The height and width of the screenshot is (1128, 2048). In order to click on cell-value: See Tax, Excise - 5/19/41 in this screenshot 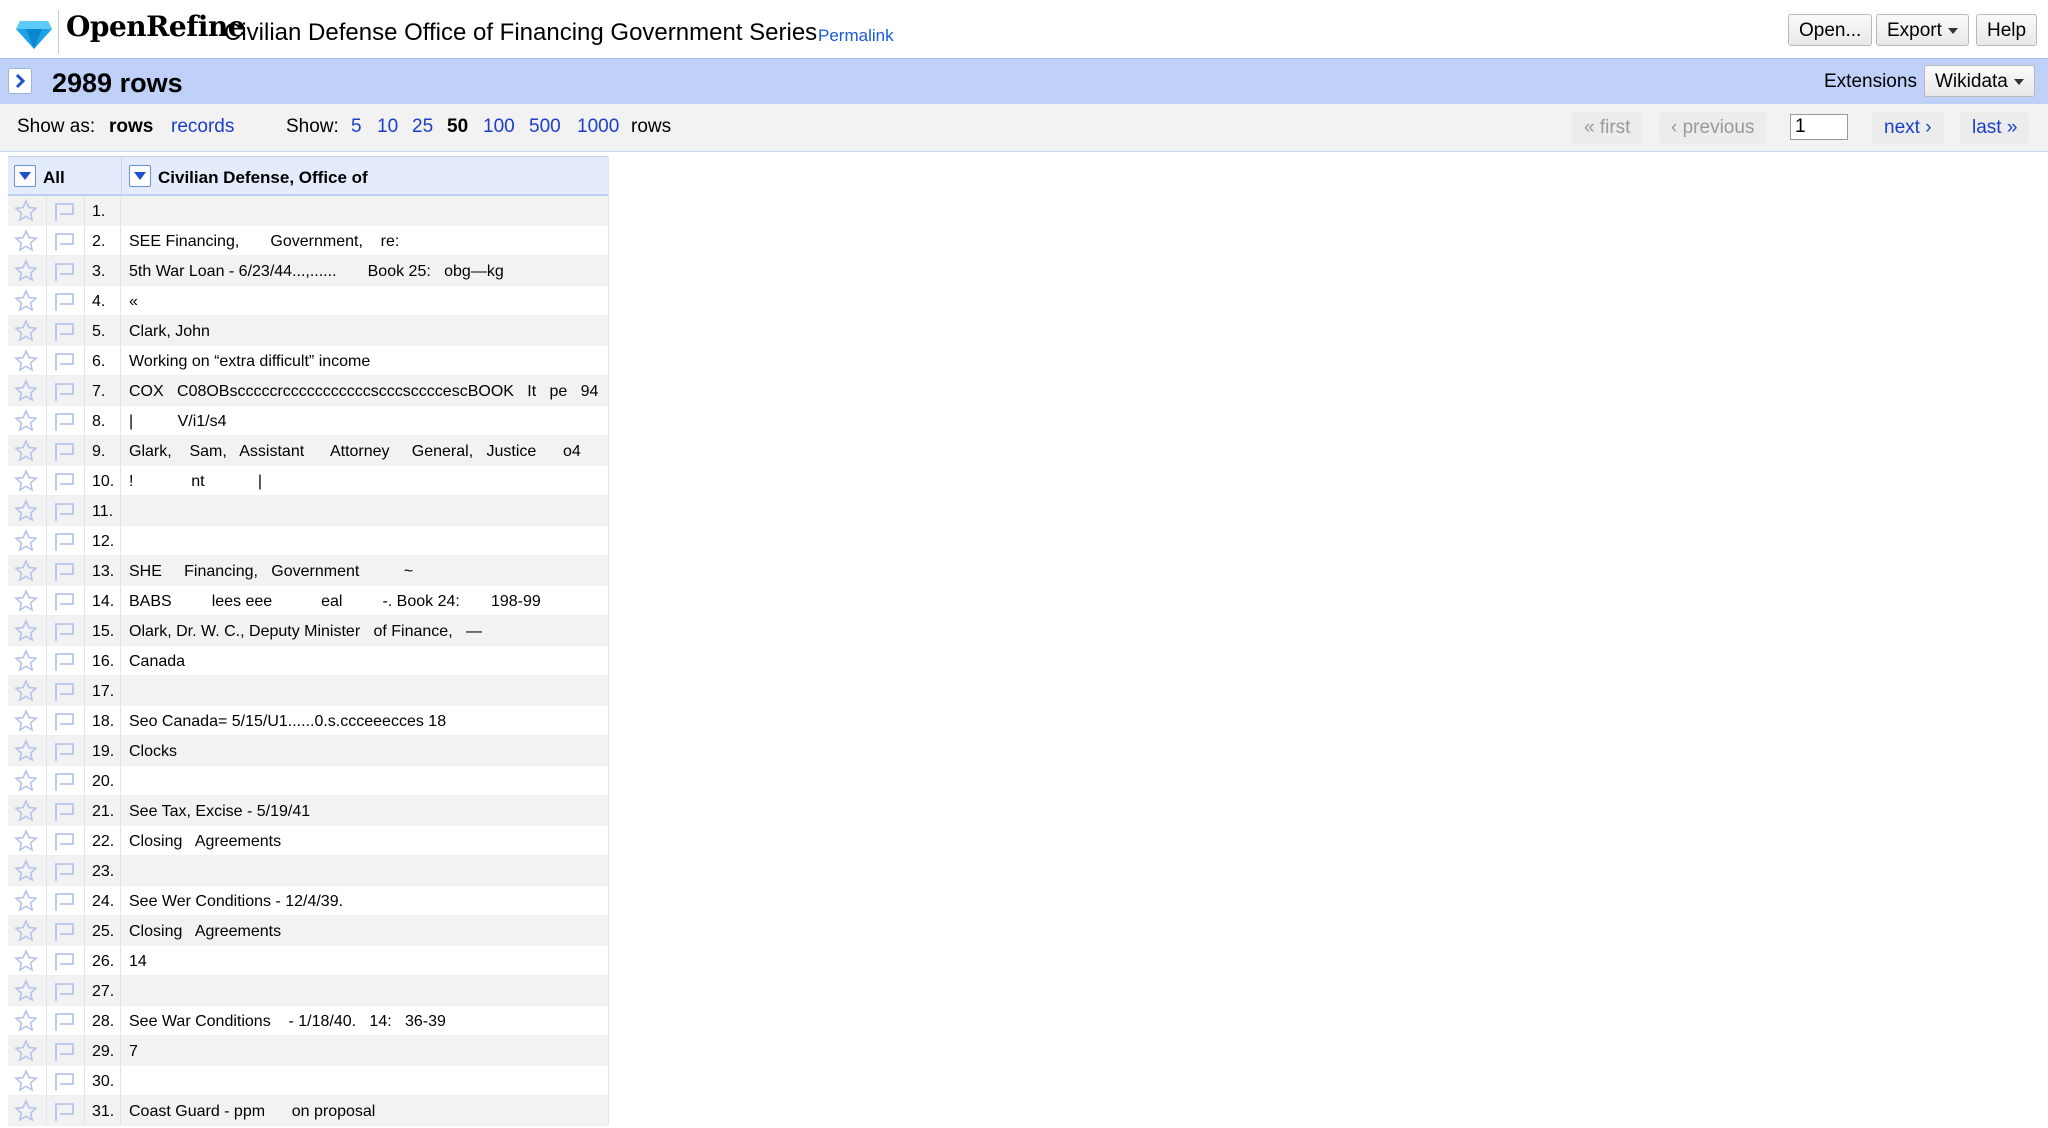, I will do `click(219, 812)`.